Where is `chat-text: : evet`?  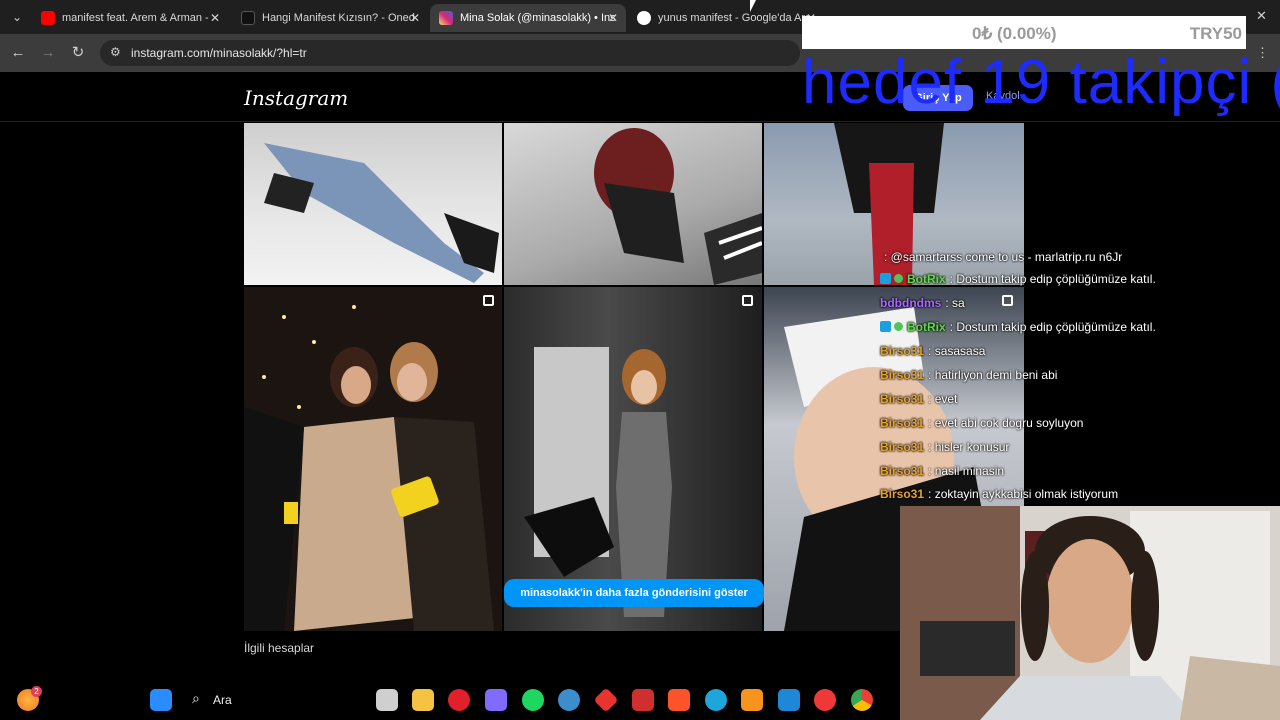 chat-text: : evet is located at coordinates (943, 399).